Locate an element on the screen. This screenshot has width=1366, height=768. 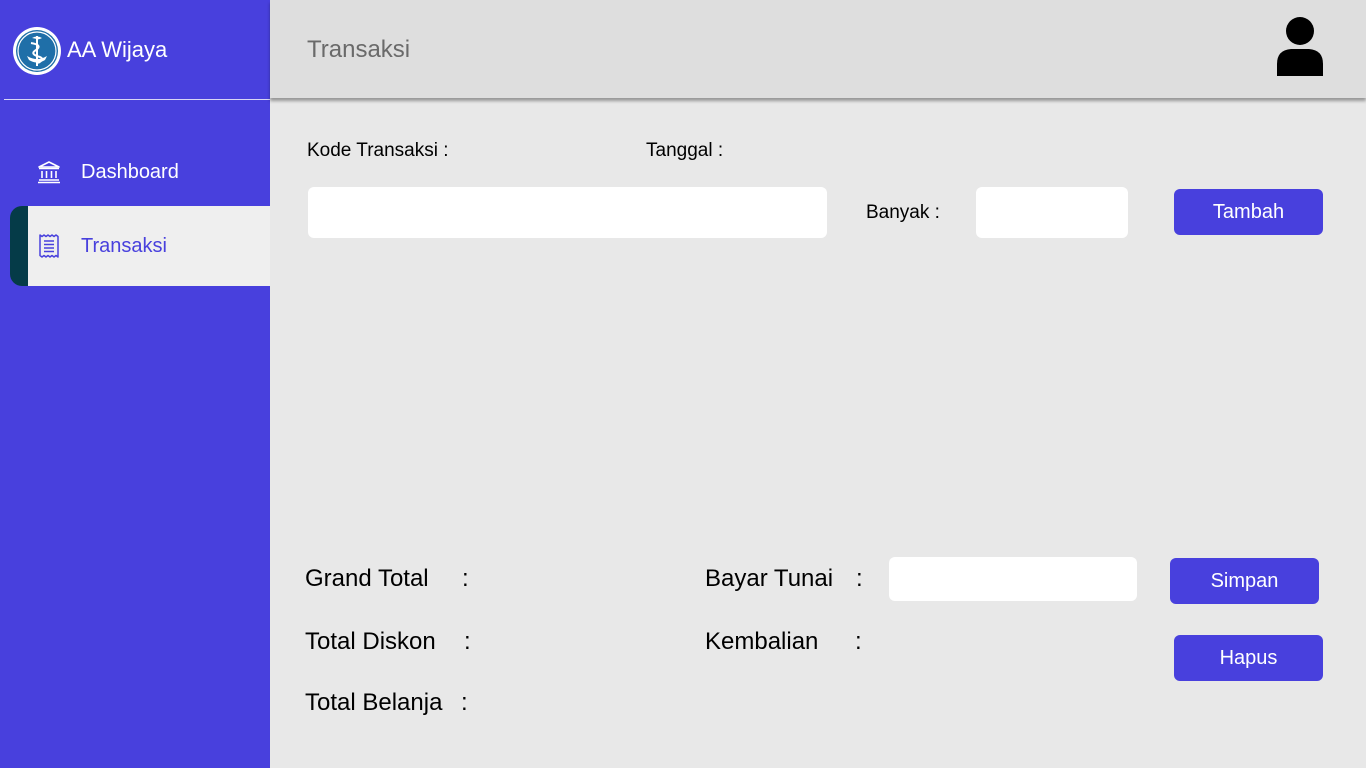
total-diskon-label: Total Diskon is located at coordinates (370, 641).